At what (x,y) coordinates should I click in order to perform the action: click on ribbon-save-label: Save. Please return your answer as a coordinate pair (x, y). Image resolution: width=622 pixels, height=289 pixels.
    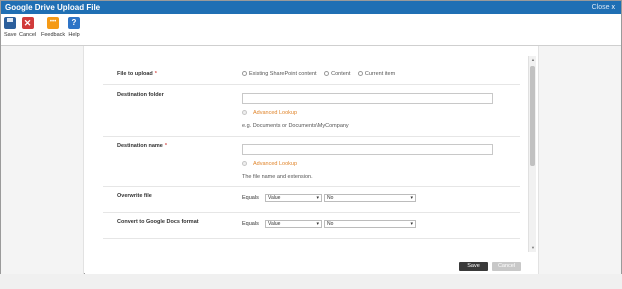
    Looking at the image, I should click on (10, 35).